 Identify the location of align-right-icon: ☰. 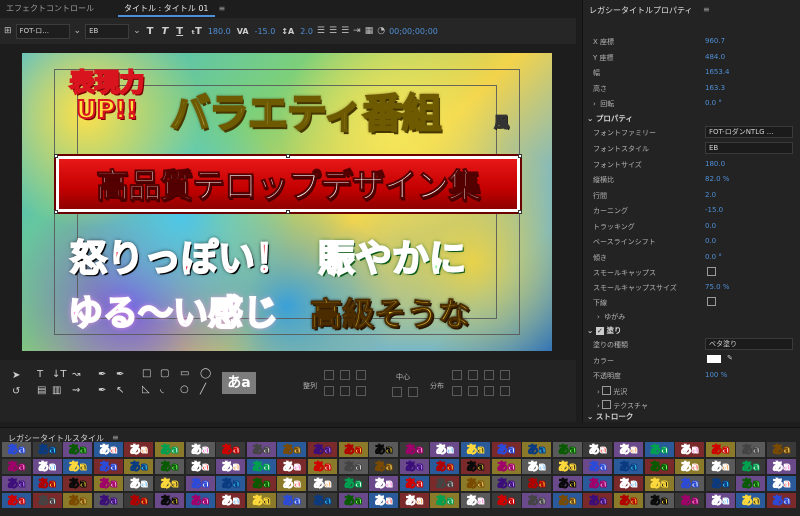
(345, 31).